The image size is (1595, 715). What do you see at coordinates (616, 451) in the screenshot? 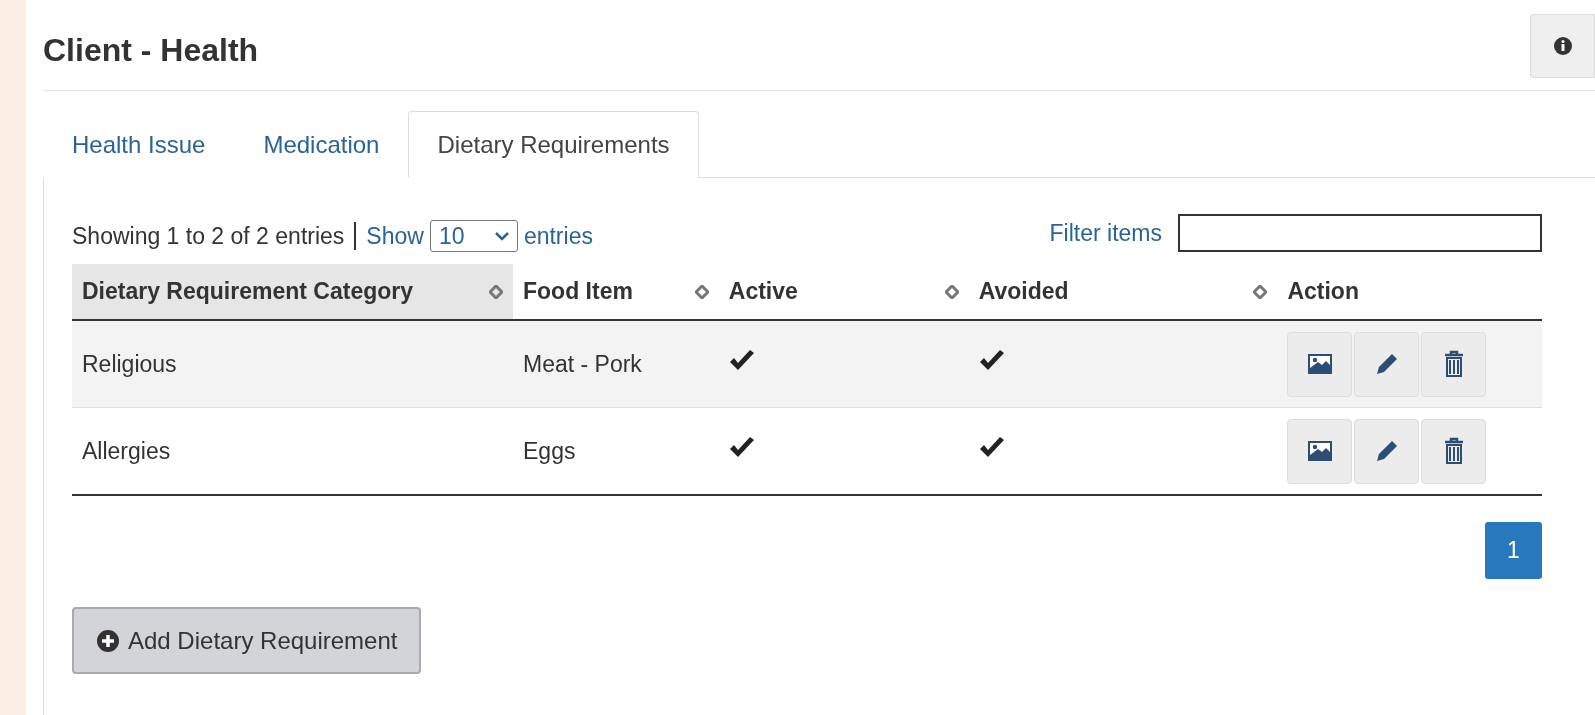
I see `table-cell: Eggs` at bounding box center [616, 451].